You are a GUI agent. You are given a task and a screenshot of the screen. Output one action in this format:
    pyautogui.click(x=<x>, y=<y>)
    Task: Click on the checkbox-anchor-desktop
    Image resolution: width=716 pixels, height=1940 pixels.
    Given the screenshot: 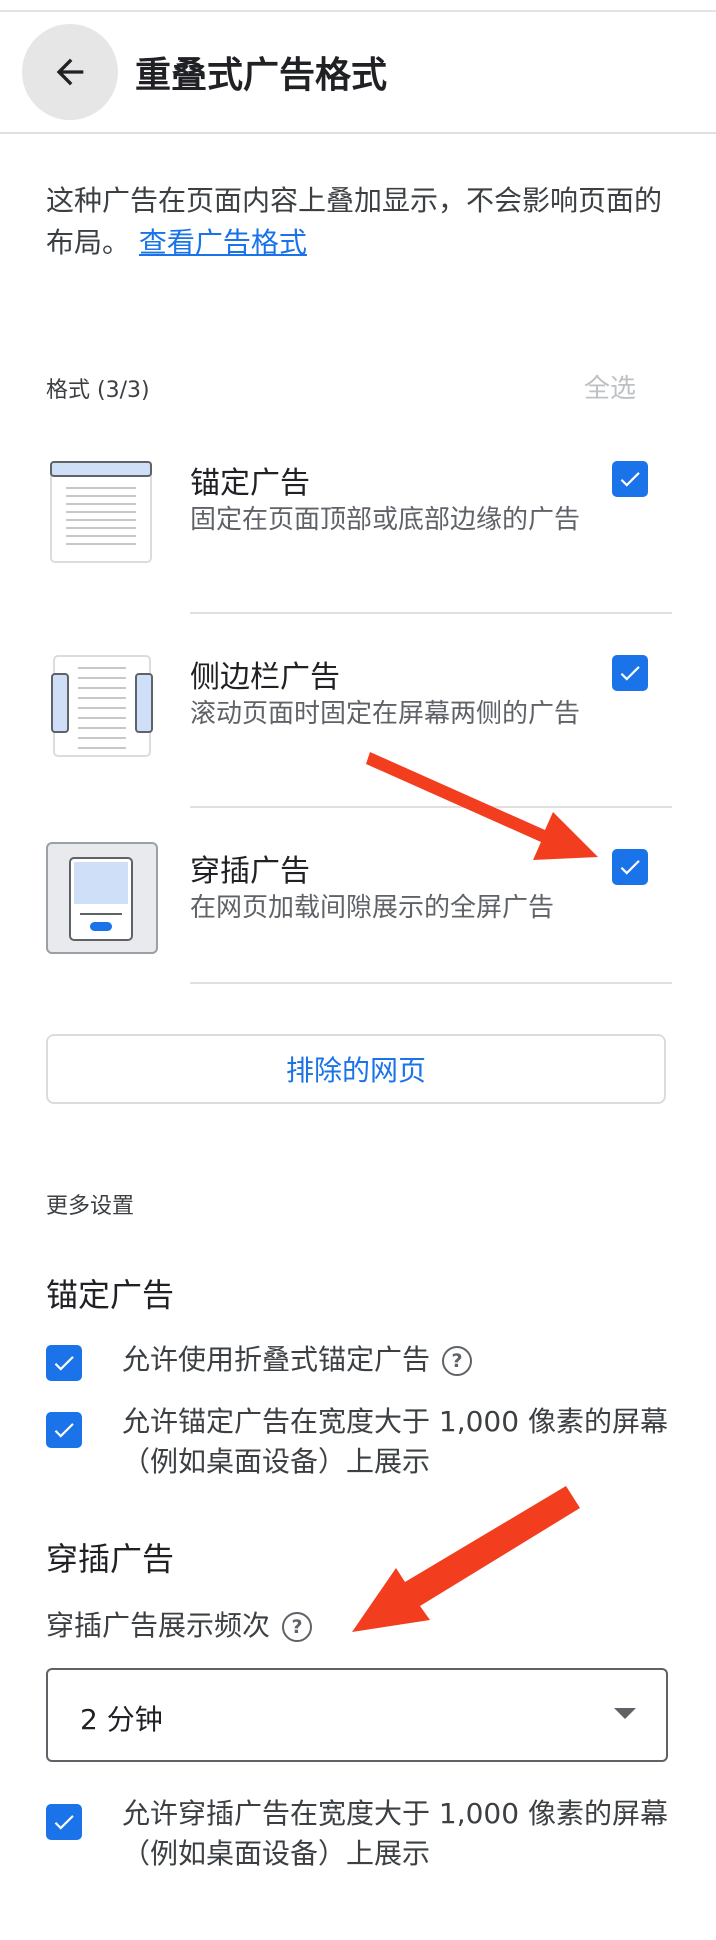 What is the action you would take?
    pyautogui.click(x=64, y=1430)
    